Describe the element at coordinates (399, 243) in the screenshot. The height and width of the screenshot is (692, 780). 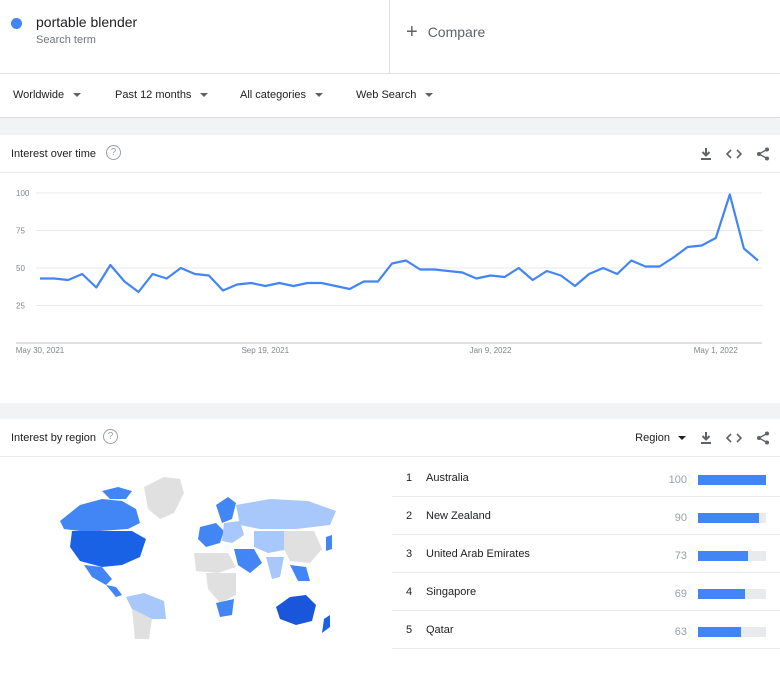
I see `series-line` at that location.